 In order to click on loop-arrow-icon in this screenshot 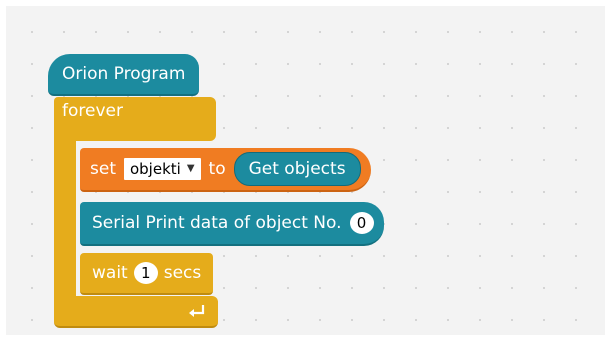, I will do `click(197, 311)`.